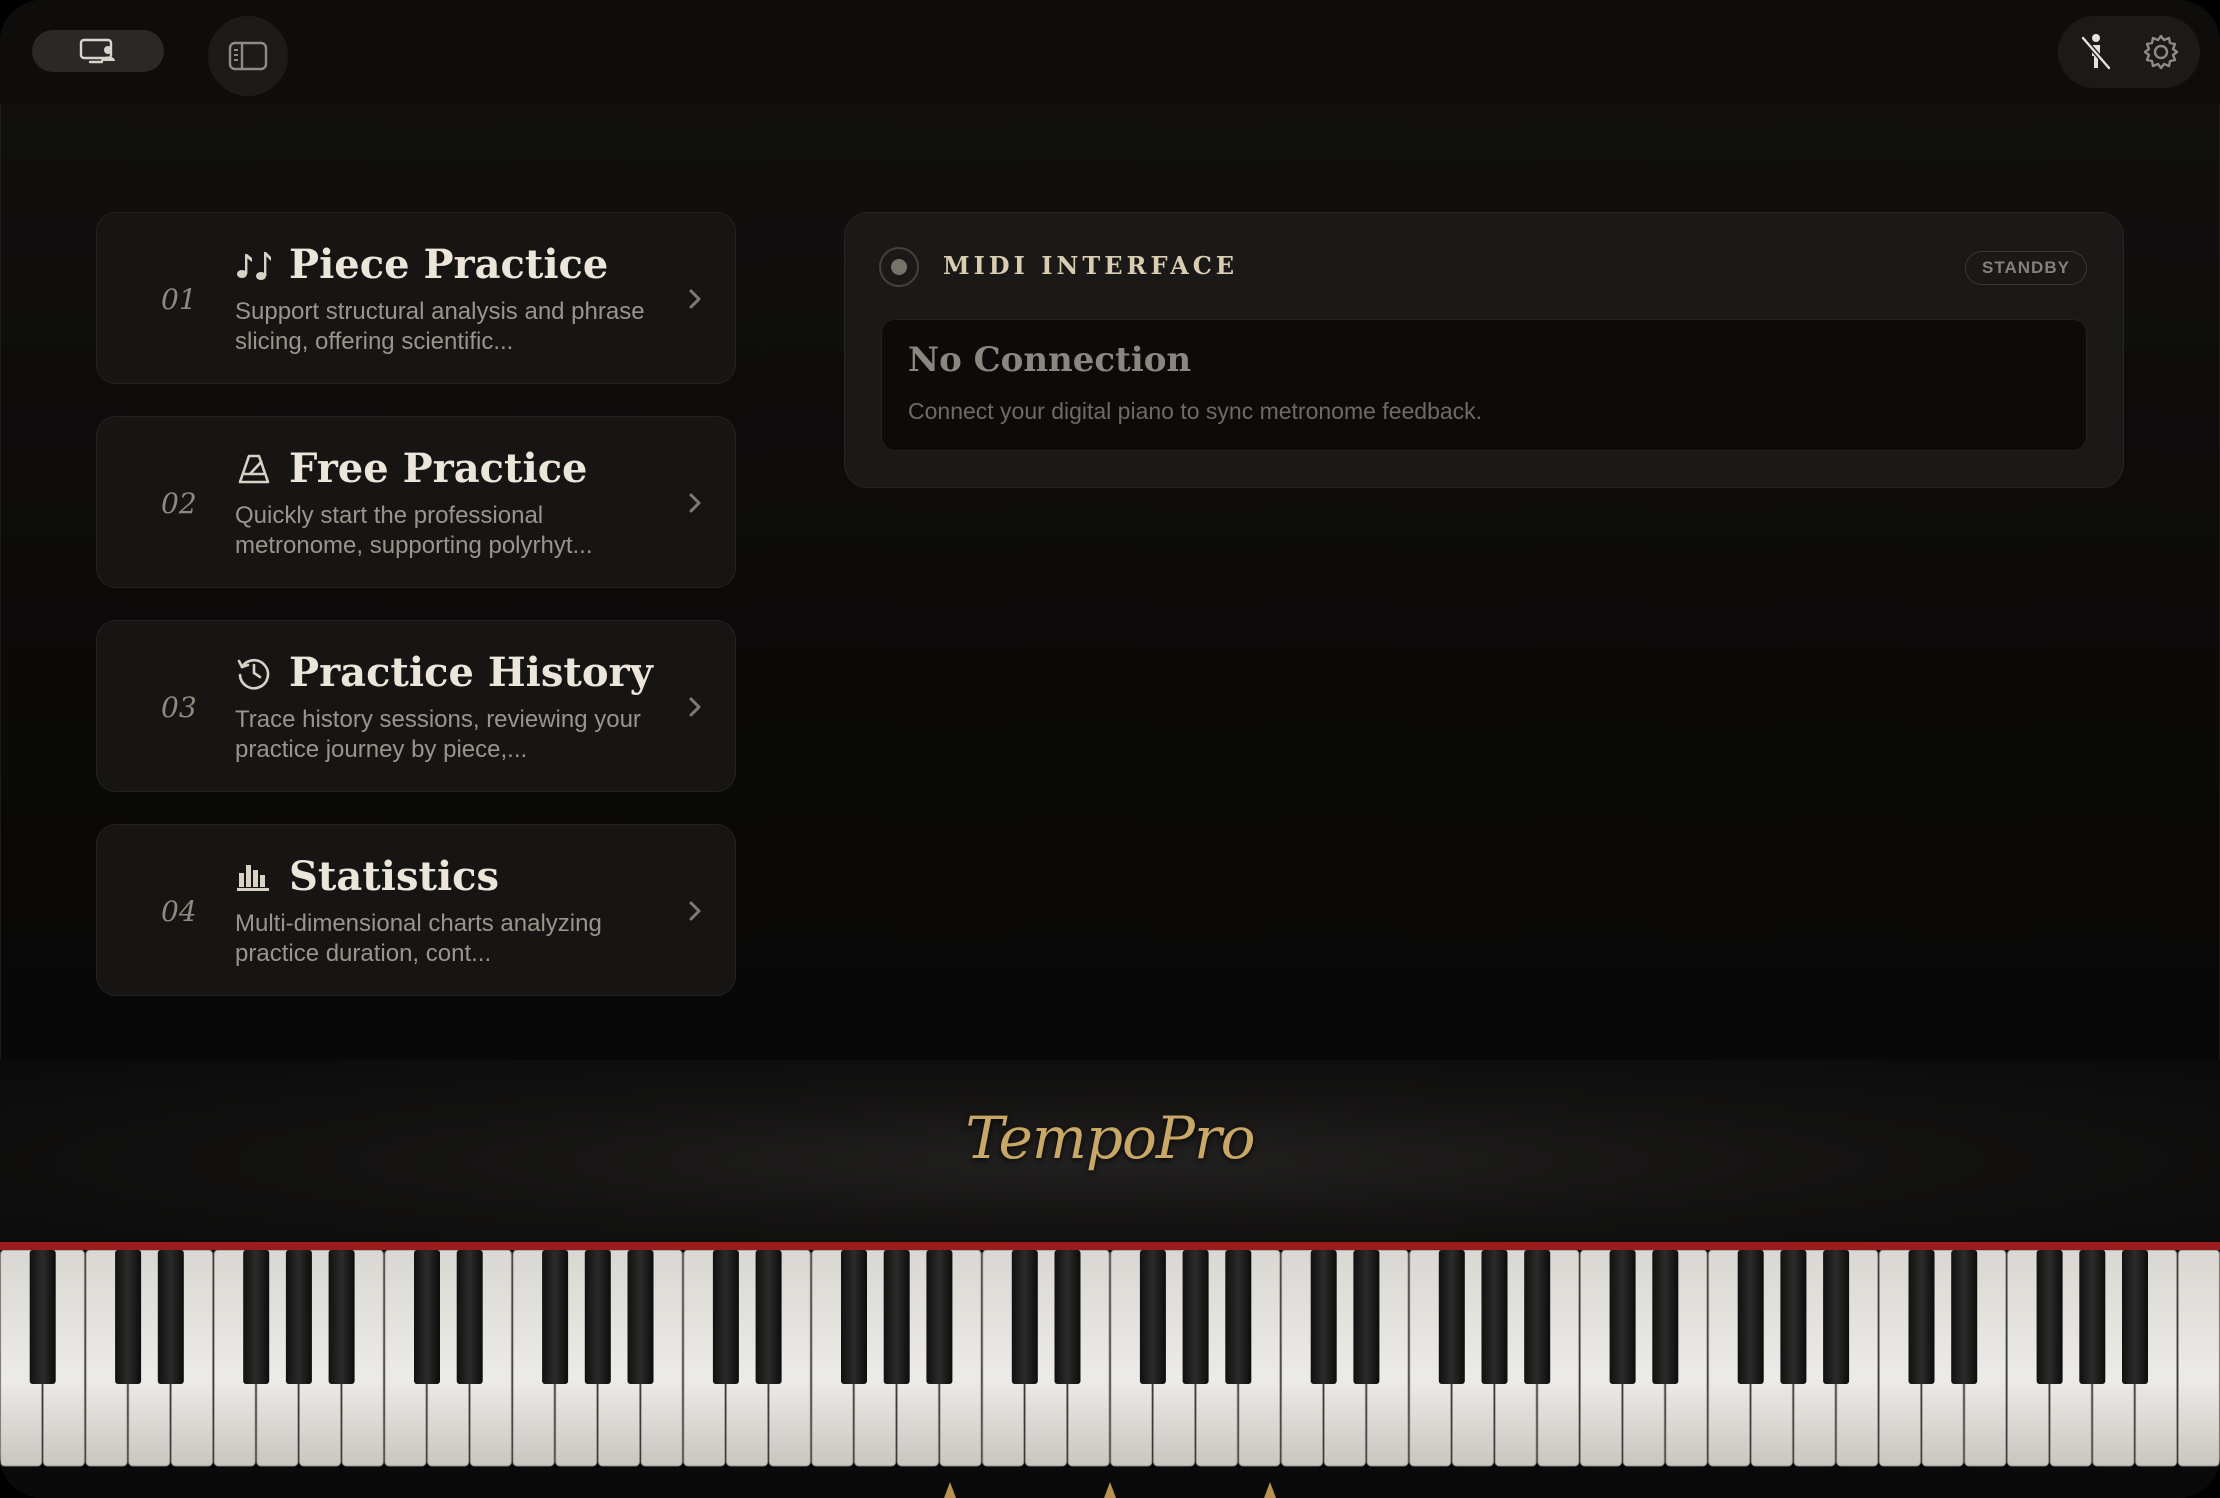 This screenshot has height=1498, width=2220. What do you see at coordinates (1110, 1138) in the screenshot?
I see `brand-logo: TempoPro` at bounding box center [1110, 1138].